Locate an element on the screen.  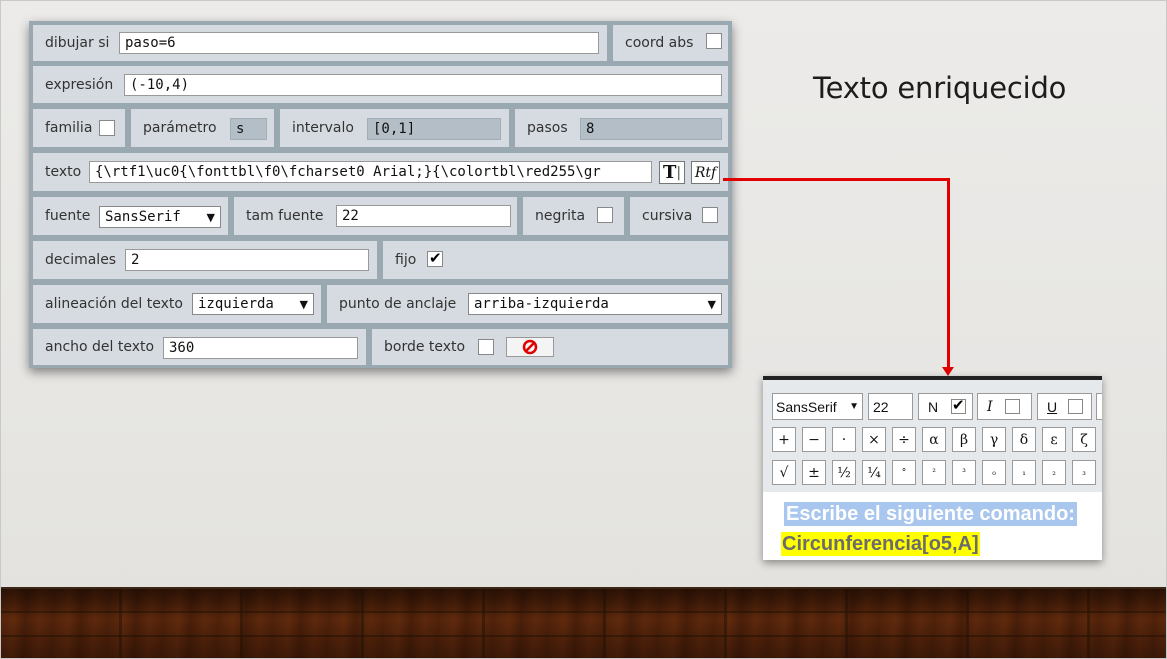
floor-shade is located at coordinates (583, 622).